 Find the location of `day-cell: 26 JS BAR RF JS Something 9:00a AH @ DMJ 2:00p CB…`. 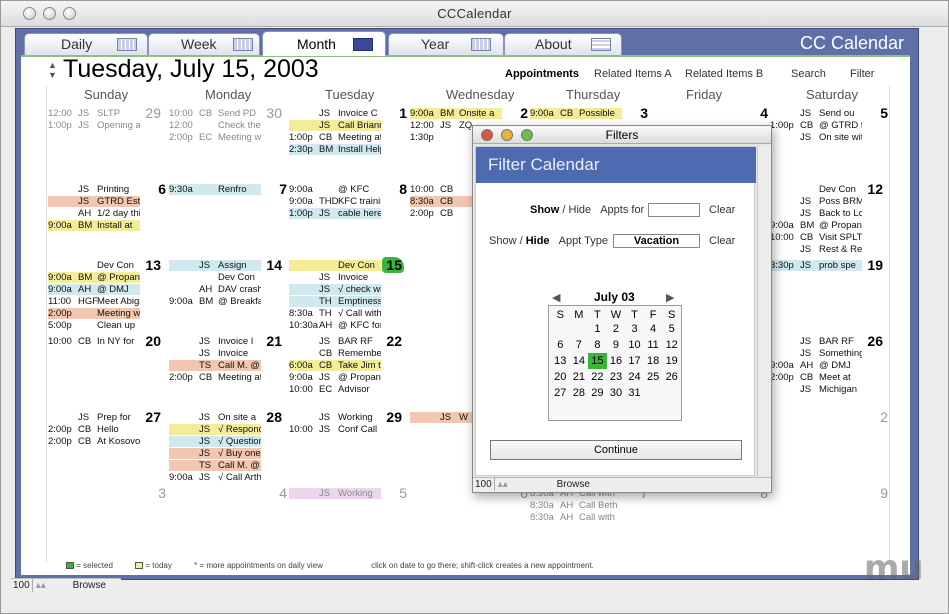

day-cell: 26 JS BAR RF JS Something 9:00a AH @ DMJ 2:00p CB… is located at coordinates (828, 370).